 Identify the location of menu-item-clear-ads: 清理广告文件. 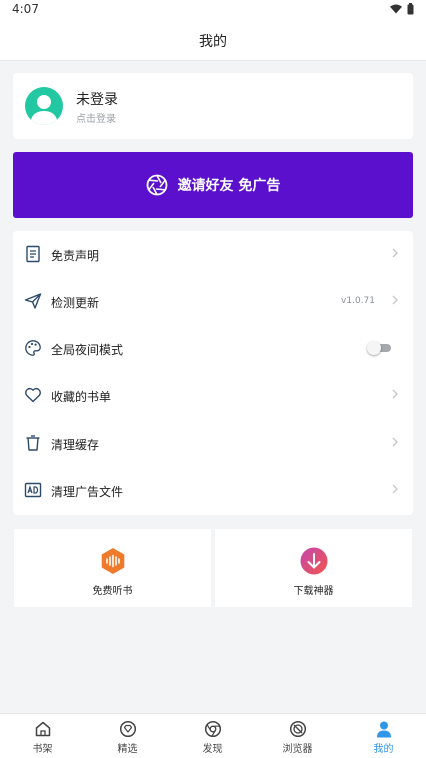
(213, 490).